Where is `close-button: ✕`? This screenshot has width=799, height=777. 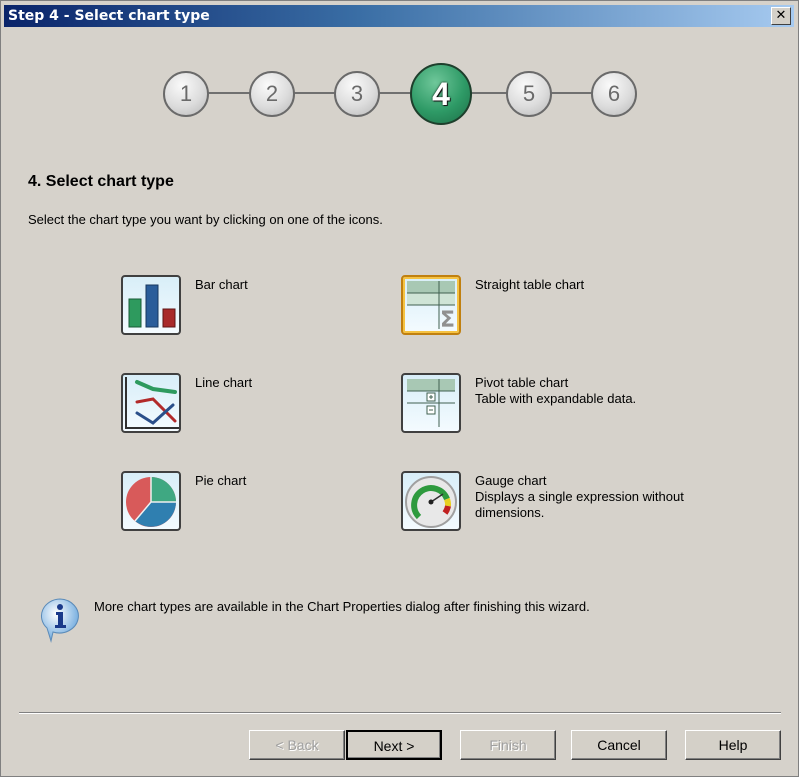
close-button: ✕ is located at coordinates (781, 16).